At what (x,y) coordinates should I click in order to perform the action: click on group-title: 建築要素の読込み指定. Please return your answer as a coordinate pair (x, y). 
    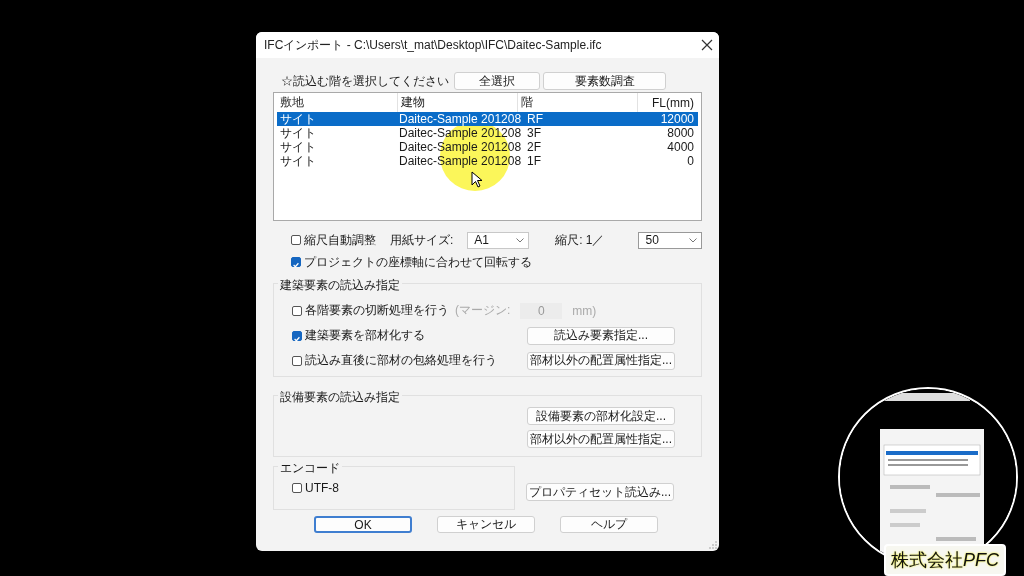
    Looking at the image, I should click on (340, 285).